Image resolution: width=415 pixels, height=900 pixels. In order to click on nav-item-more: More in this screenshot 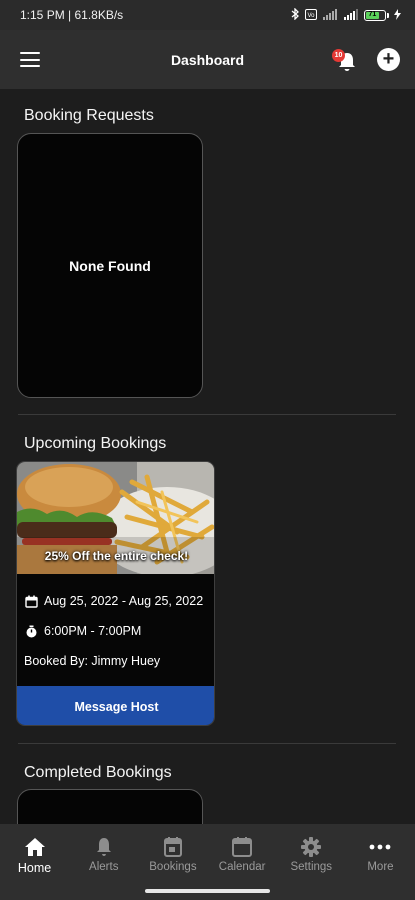, I will do `click(380, 862)`.